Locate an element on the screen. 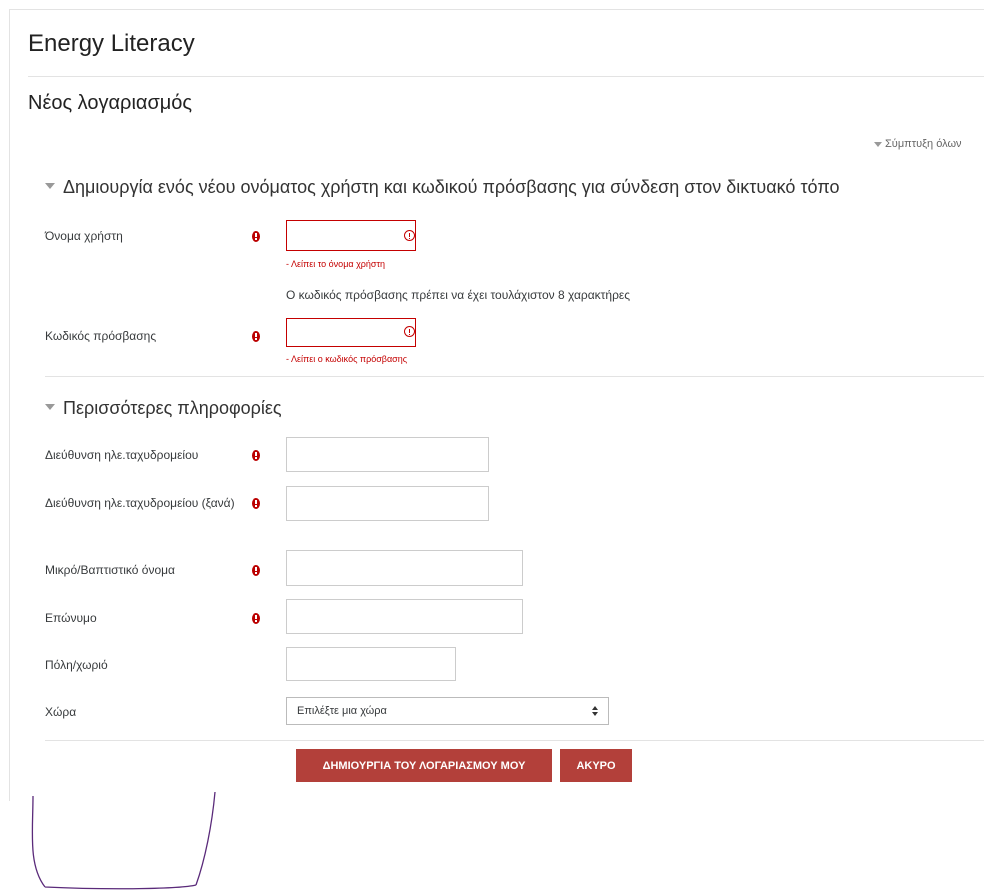  lastname-label: Επώνυμο is located at coordinates (71, 618).